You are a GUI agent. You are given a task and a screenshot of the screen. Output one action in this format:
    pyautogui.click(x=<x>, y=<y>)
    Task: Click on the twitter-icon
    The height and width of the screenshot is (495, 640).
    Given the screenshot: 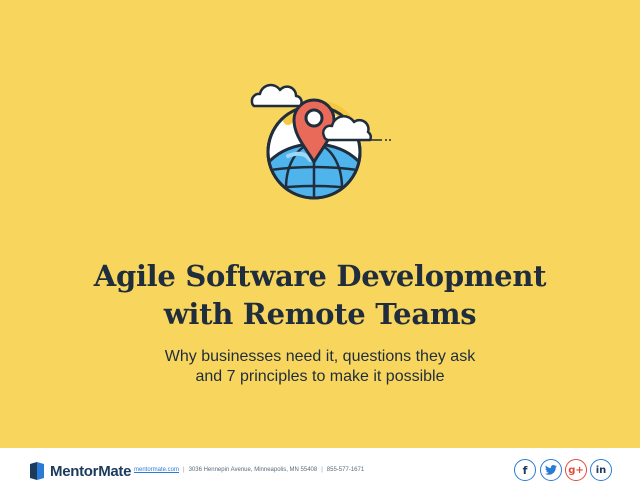 What is the action you would take?
    pyautogui.click(x=551, y=470)
    